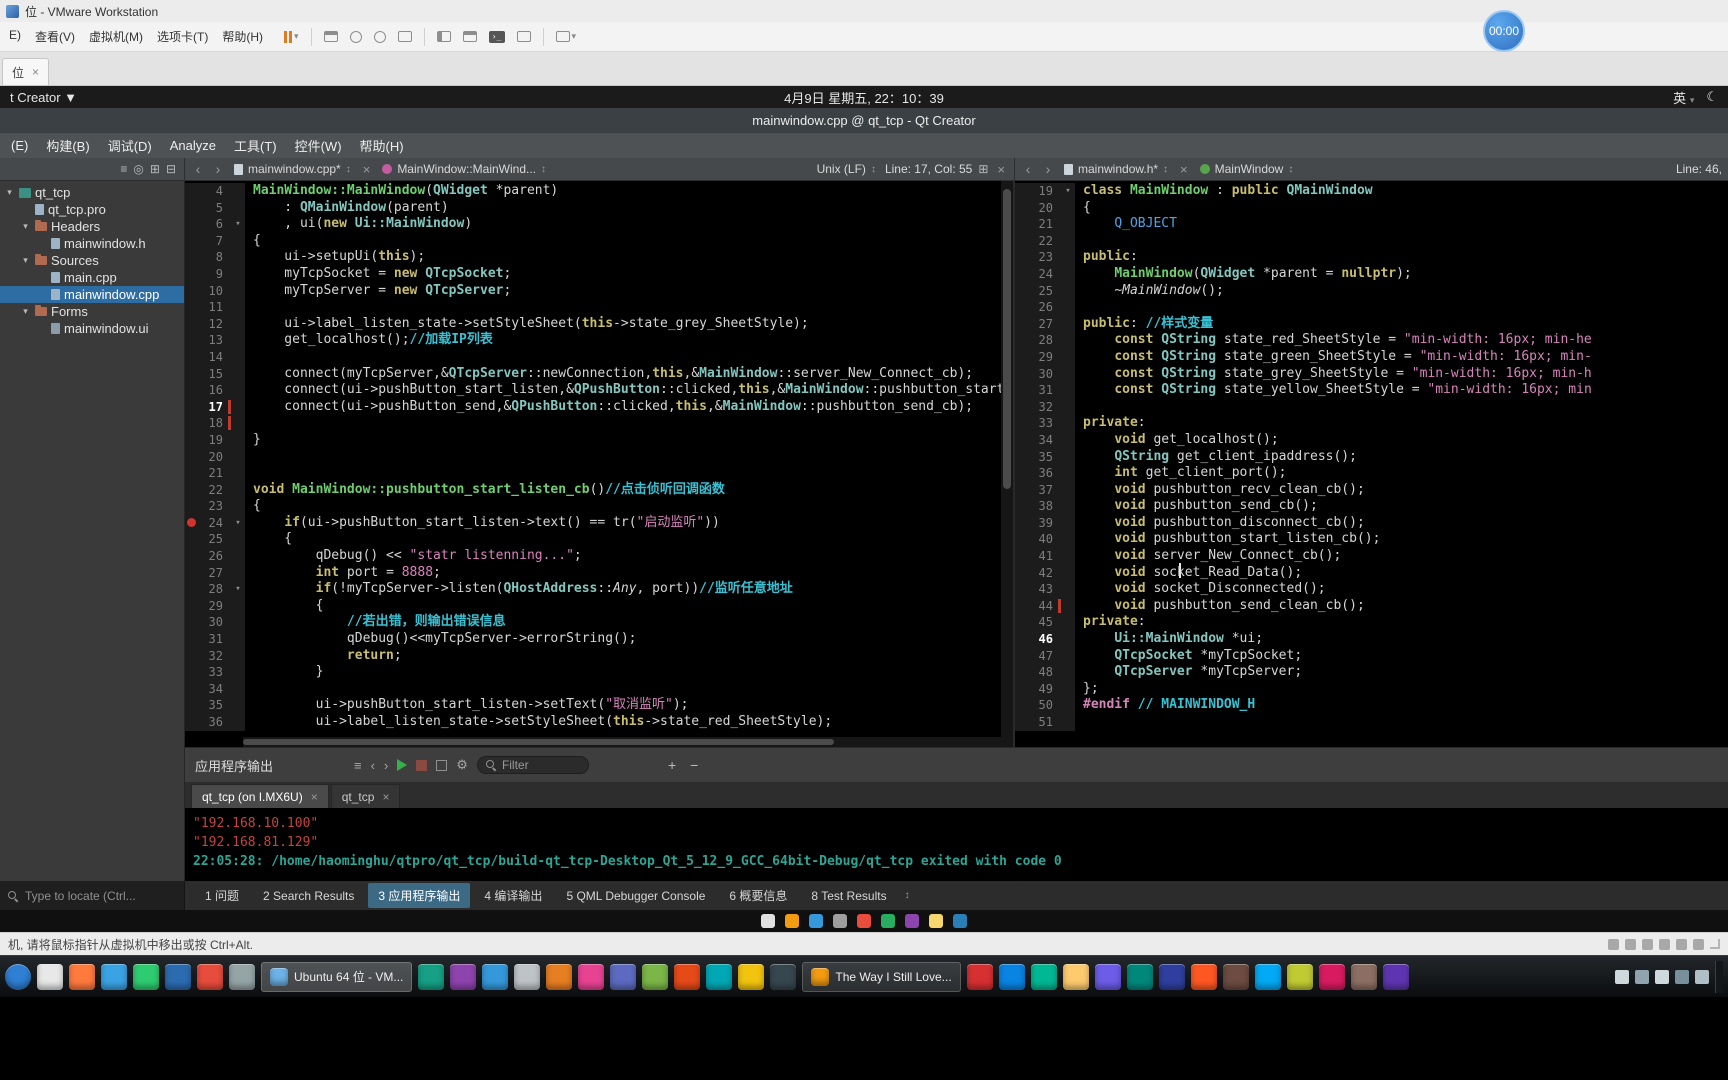 This screenshot has height=1080, width=1728. What do you see at coordinates (1038, 606) in the screenshot?
I see `line-number: 44` at bounding box center [1038, 606].